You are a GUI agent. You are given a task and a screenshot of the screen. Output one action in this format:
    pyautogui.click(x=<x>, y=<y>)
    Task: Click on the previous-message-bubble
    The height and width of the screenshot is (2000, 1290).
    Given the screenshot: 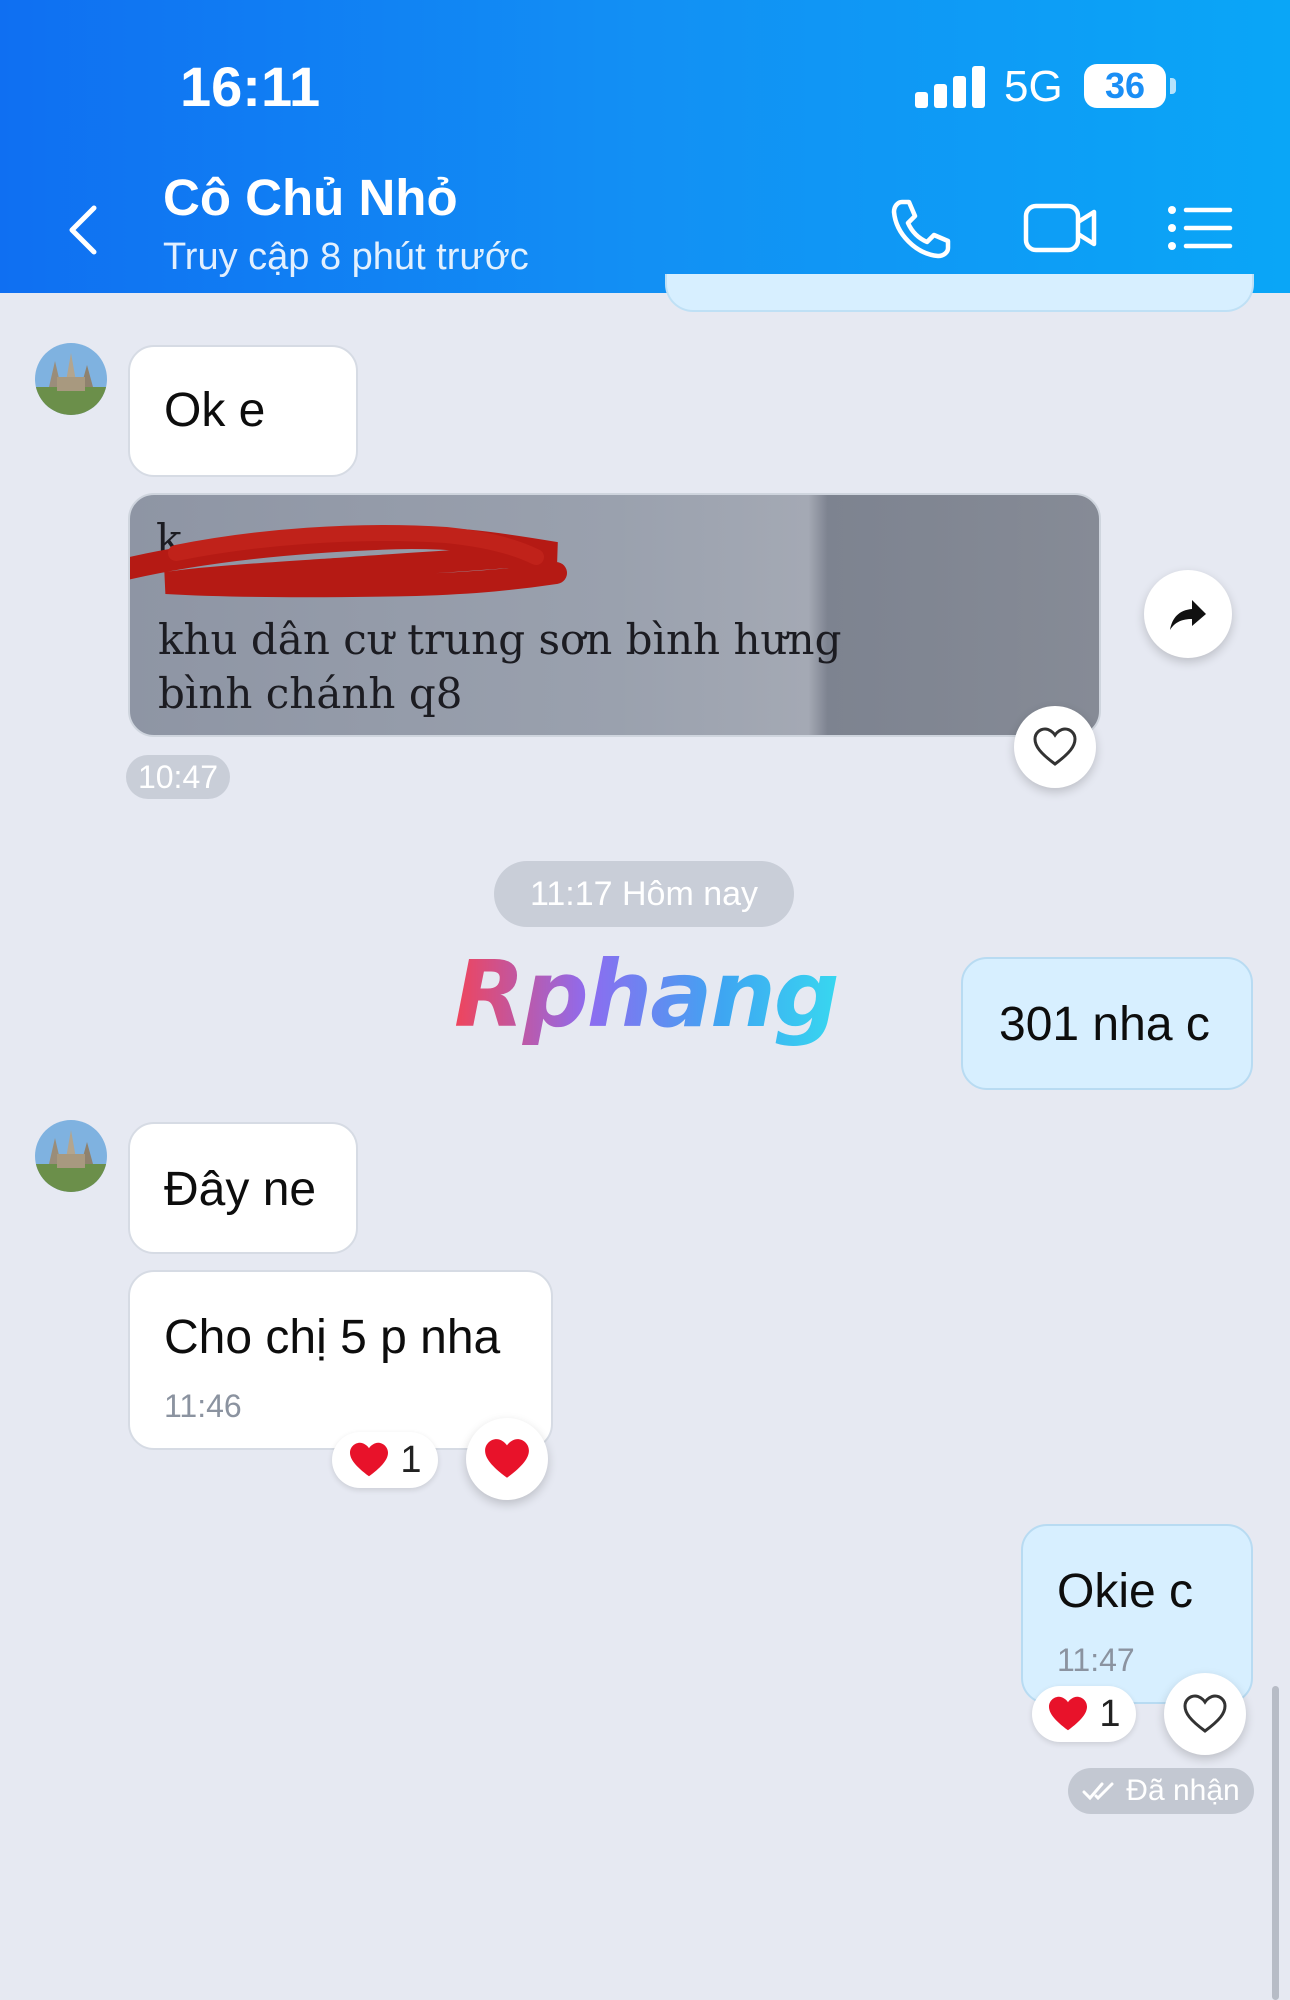 What is the action you would take?
    pyautogui.click(x=959, y=293)
    